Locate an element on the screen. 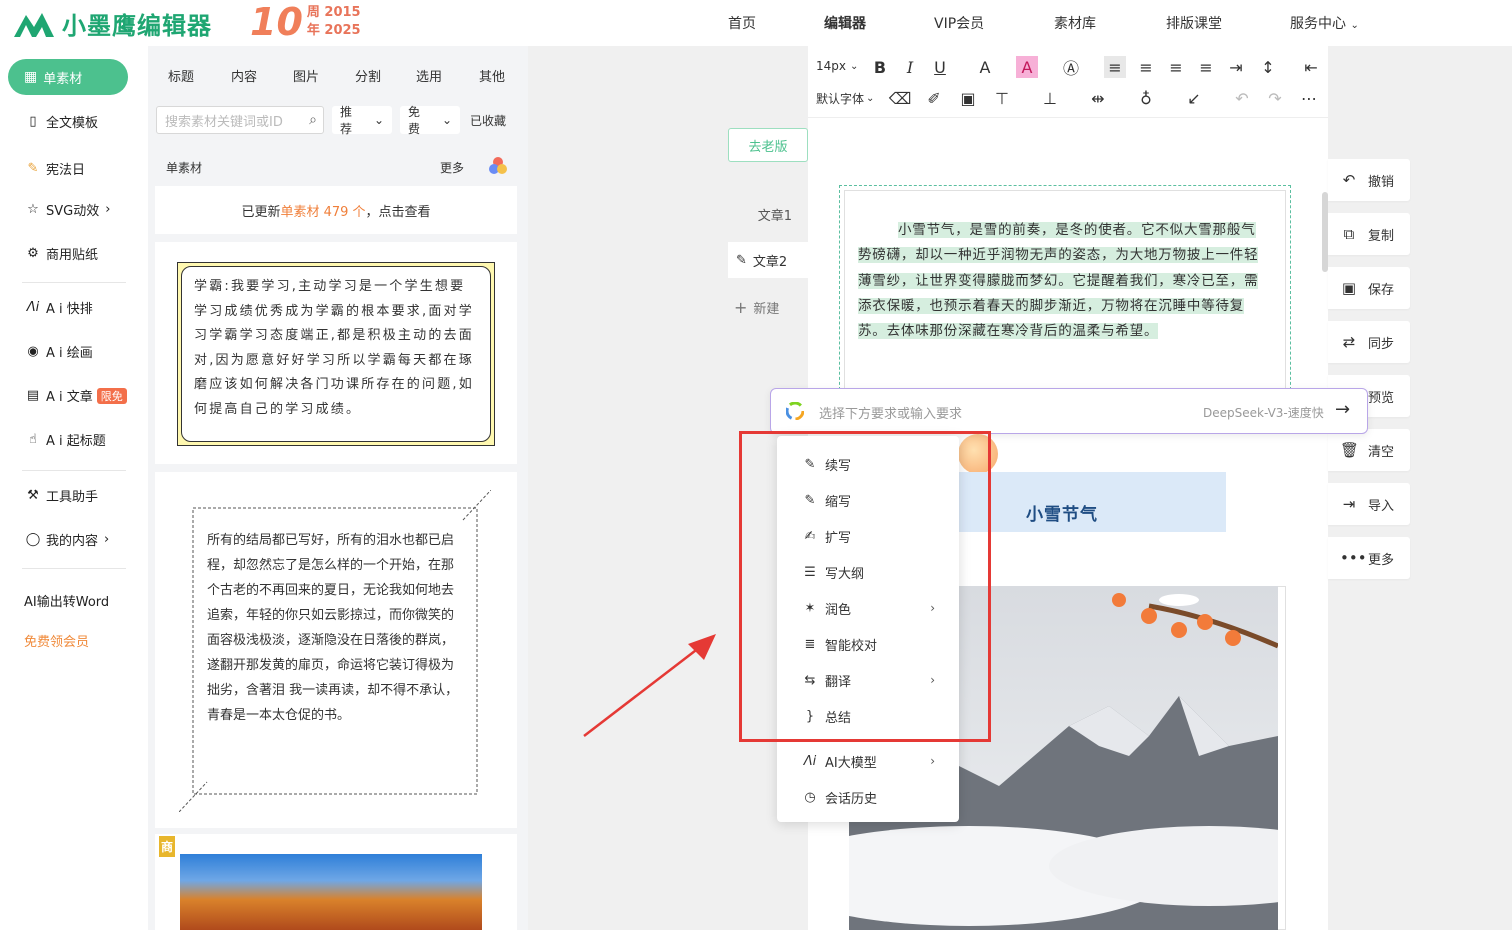  nav-service: 服务中心 ⌄ is located at coordinates (1324, 23).